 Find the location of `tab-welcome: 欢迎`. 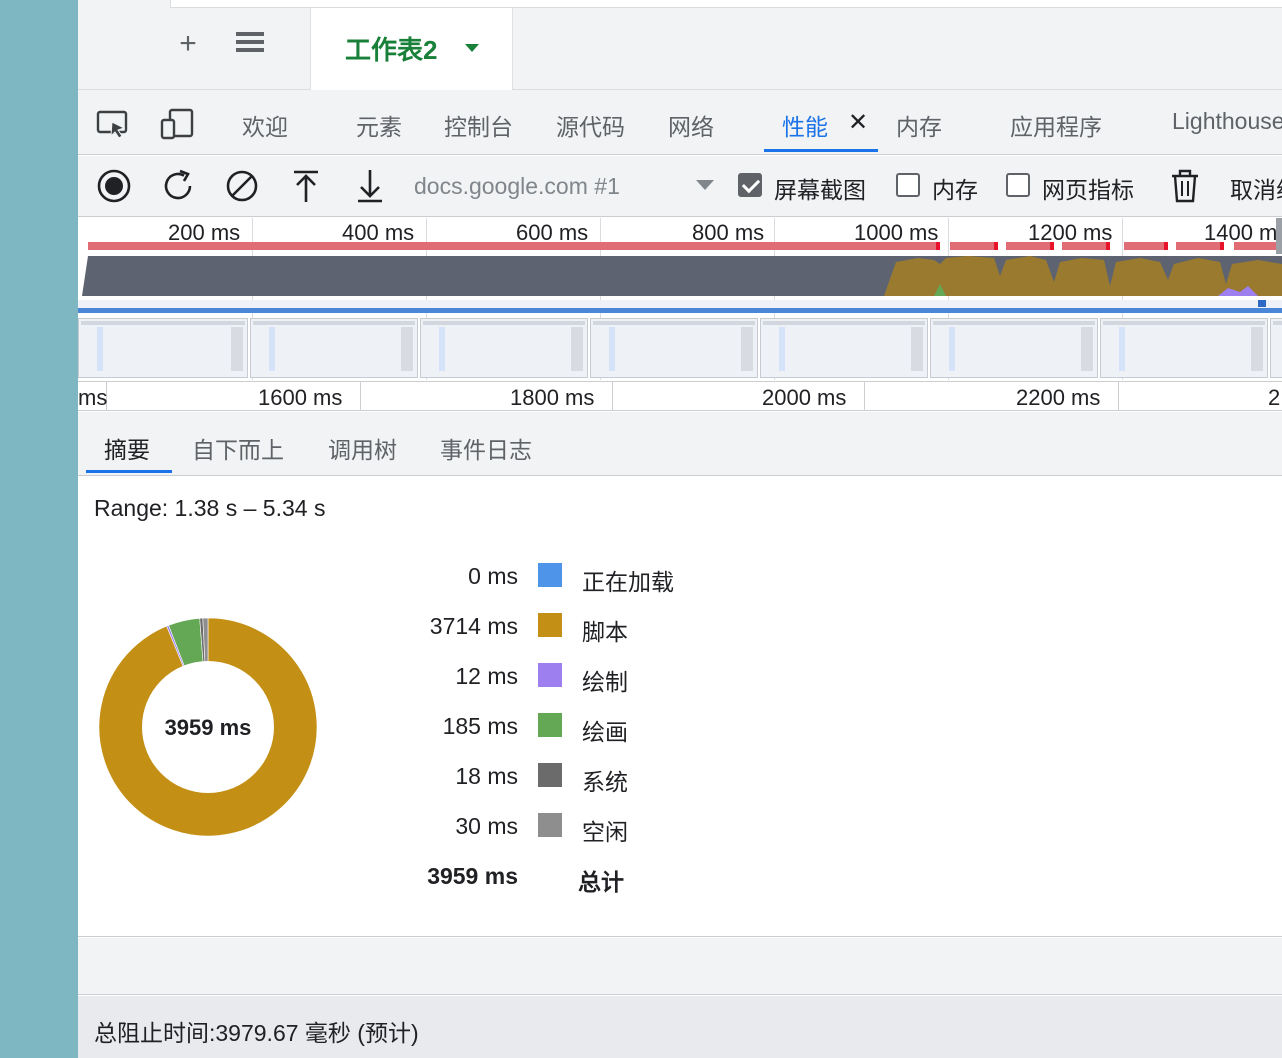

tab-welcome: 欢迎 is located at coordinates (265, 125).